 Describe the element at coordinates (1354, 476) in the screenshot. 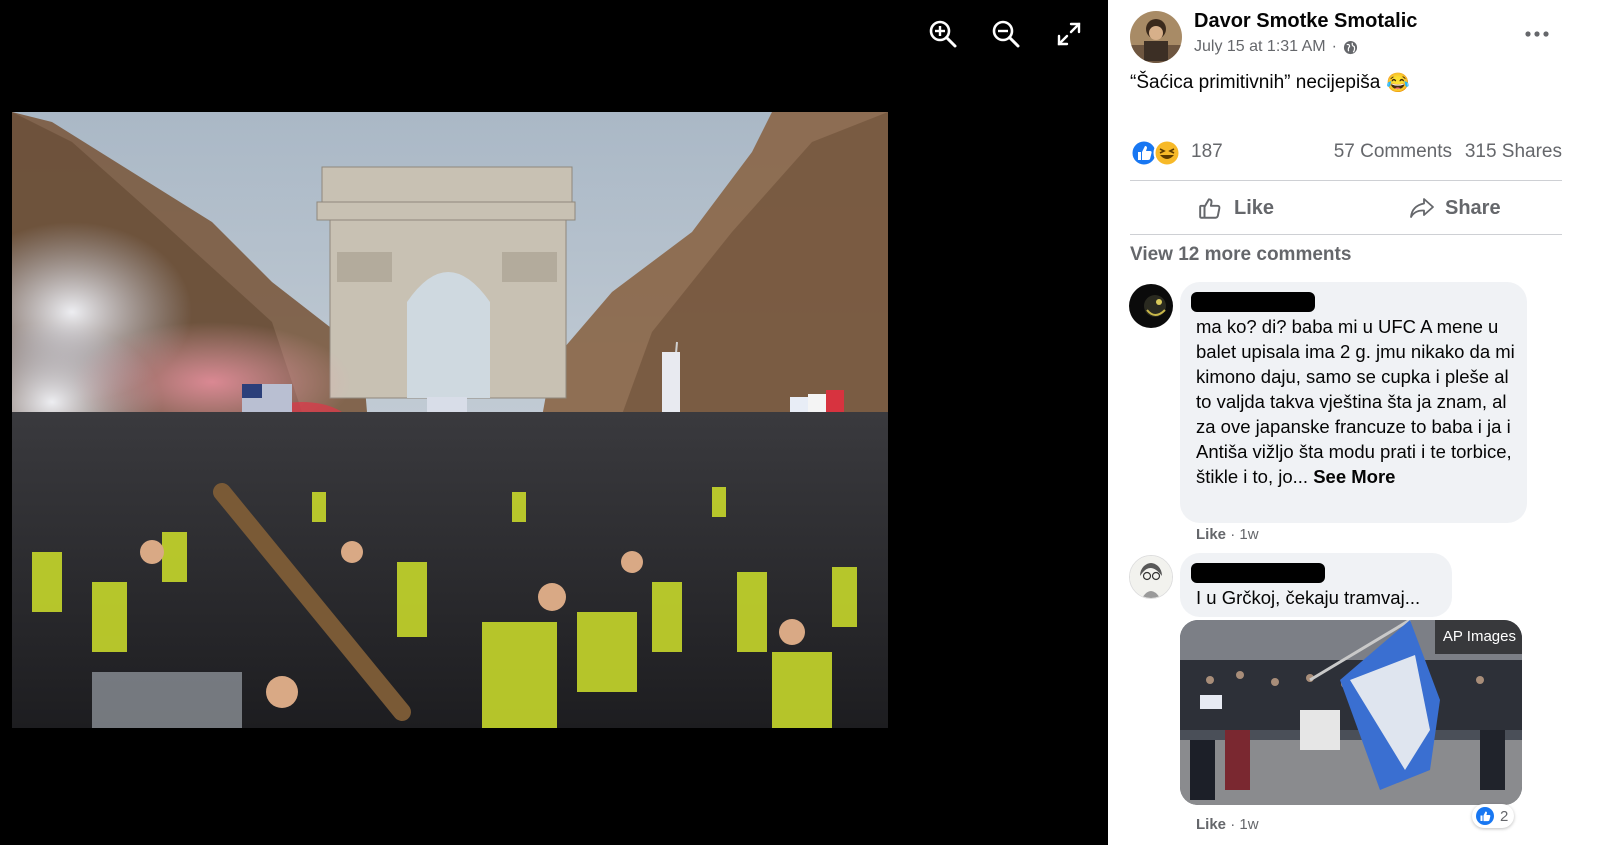

I see `see-more-link: See More` at that location.